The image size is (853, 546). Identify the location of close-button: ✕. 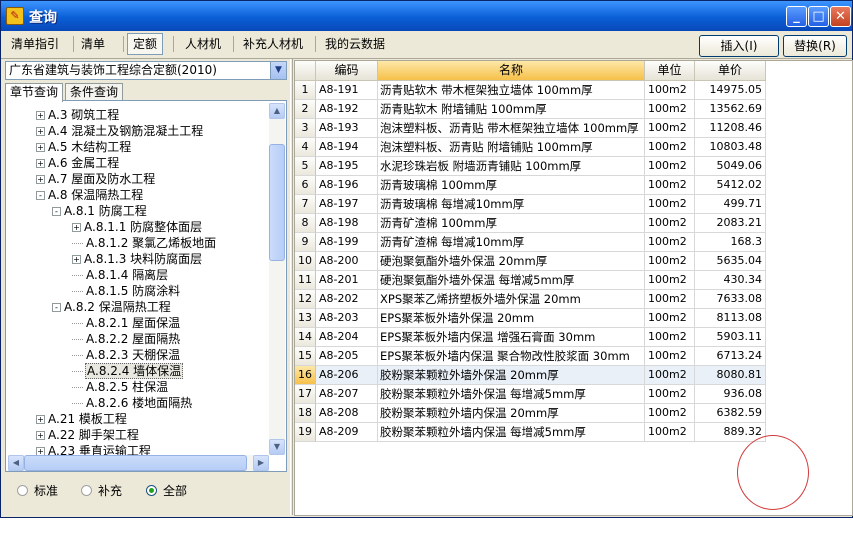
(840, 16).